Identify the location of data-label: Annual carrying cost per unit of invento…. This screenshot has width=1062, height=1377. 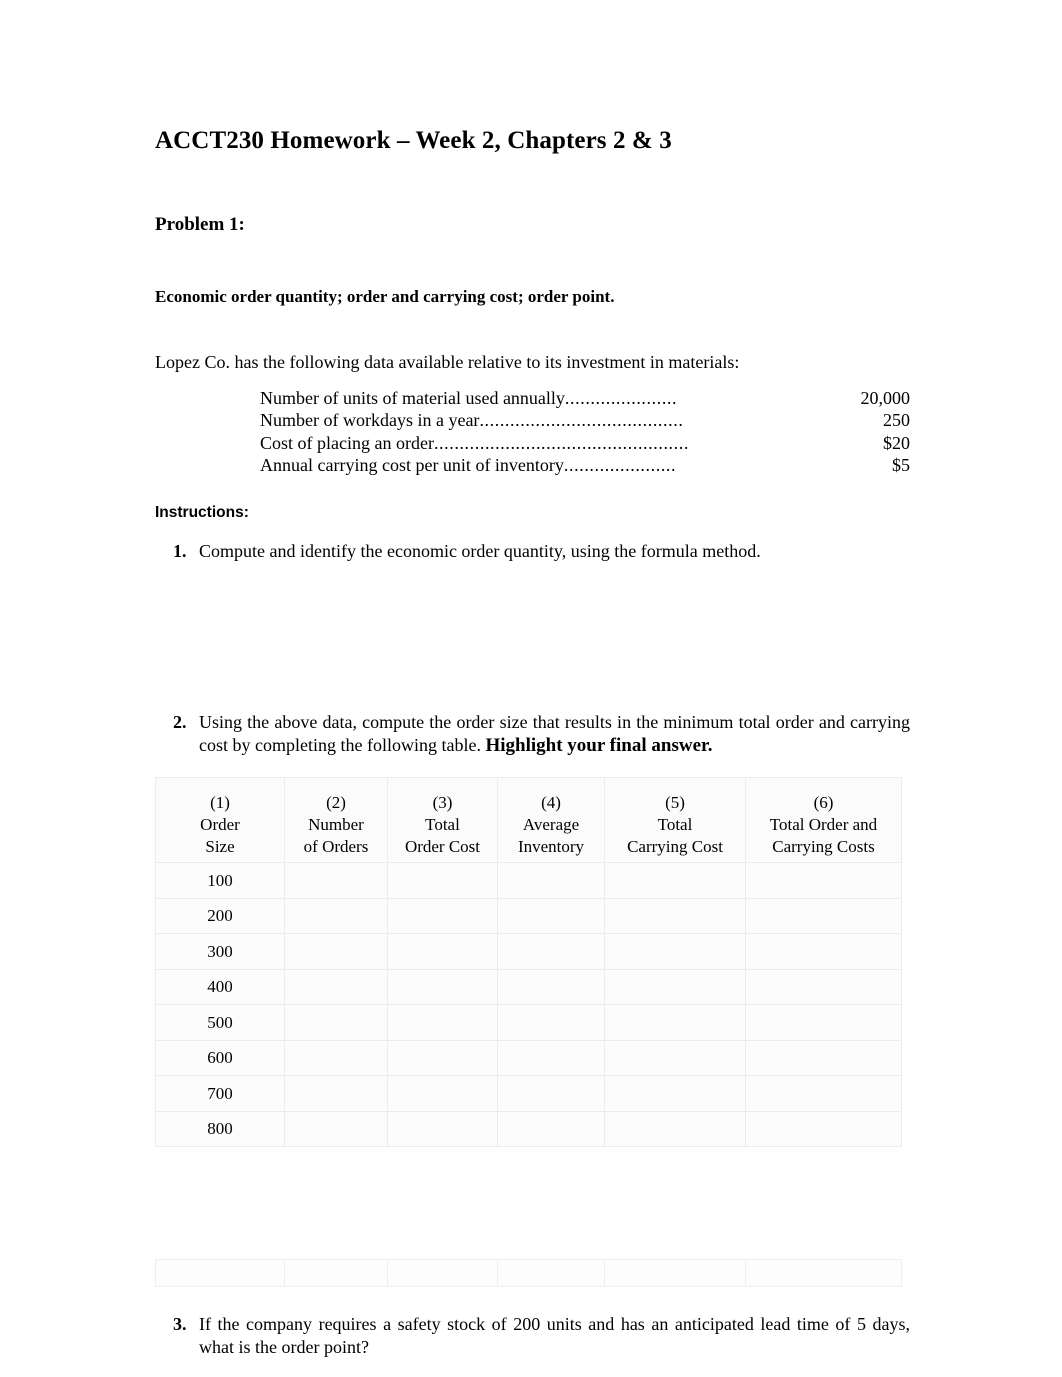
(412, 465).